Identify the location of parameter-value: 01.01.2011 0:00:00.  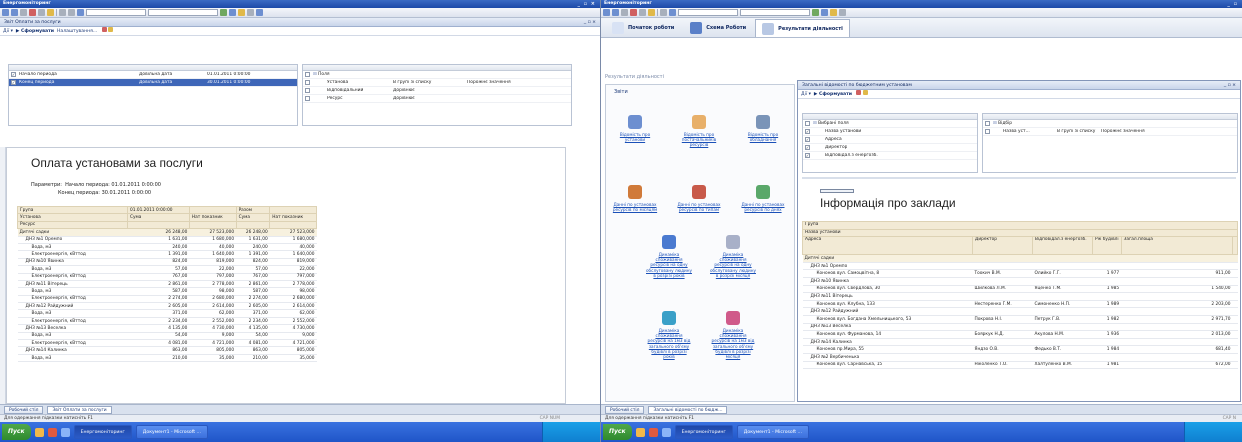
(242, 74).